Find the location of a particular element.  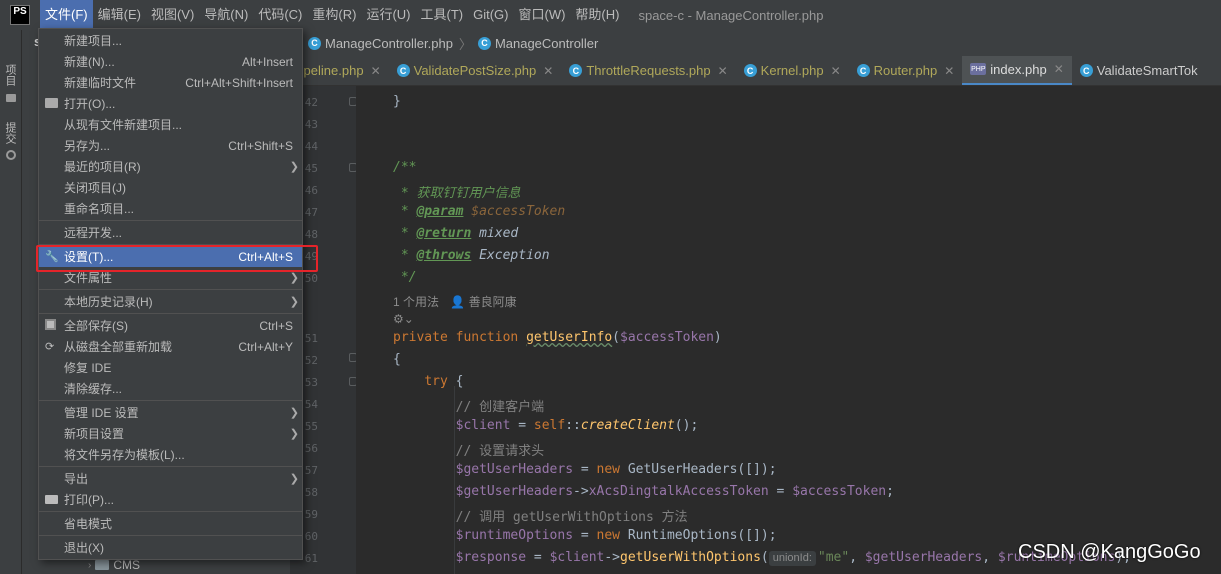

menu-run: 运行(U) is located at coordinates (388, 15).